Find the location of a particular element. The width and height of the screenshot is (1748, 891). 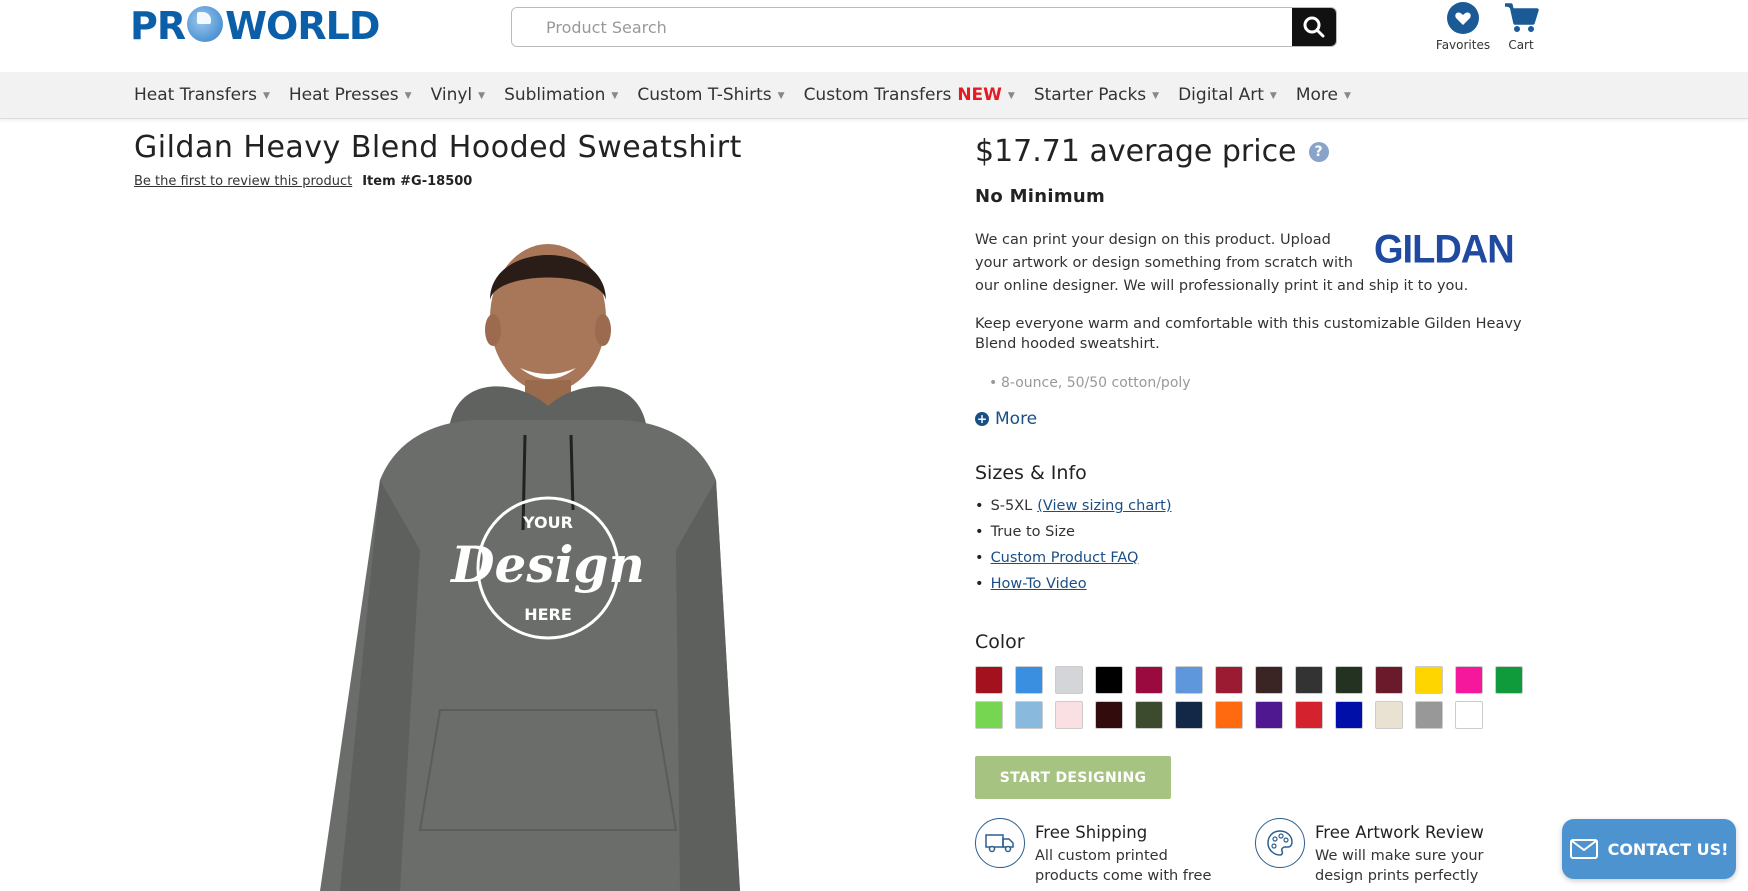

nav-item-label: Custom Transfers is located at coordinates (877, 95).